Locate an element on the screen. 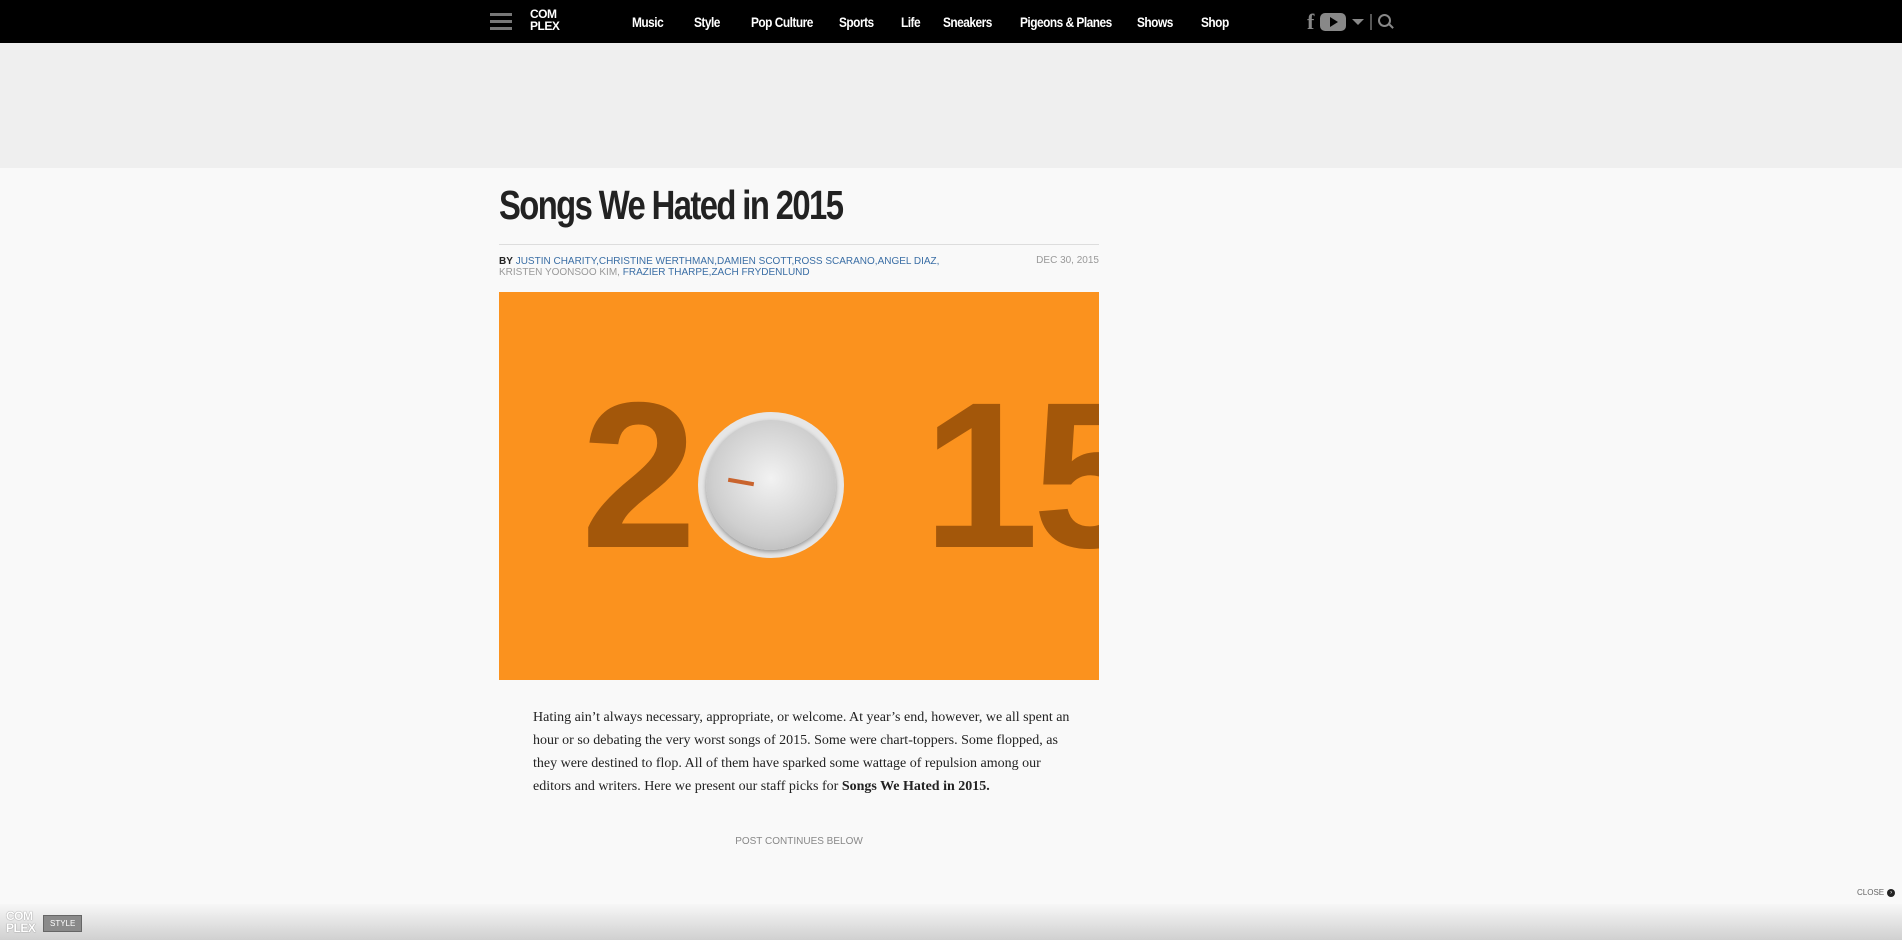  author-plain: KRISTEN YOONSOO KIM, is located at coordinates (559, 272).